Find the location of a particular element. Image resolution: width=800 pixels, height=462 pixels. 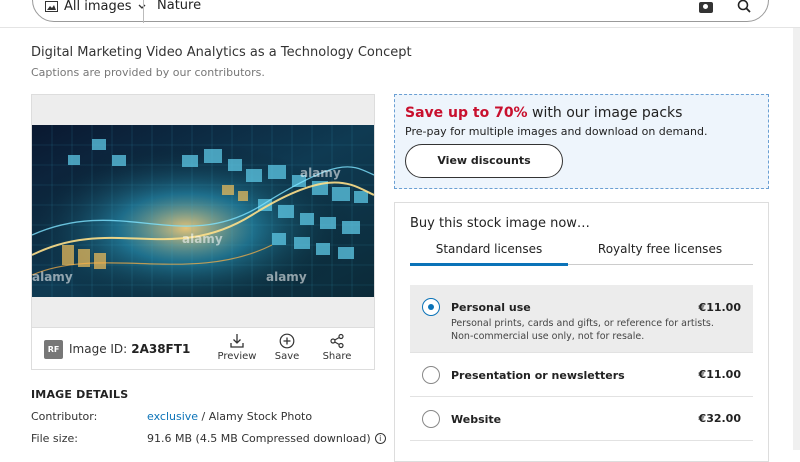

filesize-label: File size: is located at coordinates (54, 438).